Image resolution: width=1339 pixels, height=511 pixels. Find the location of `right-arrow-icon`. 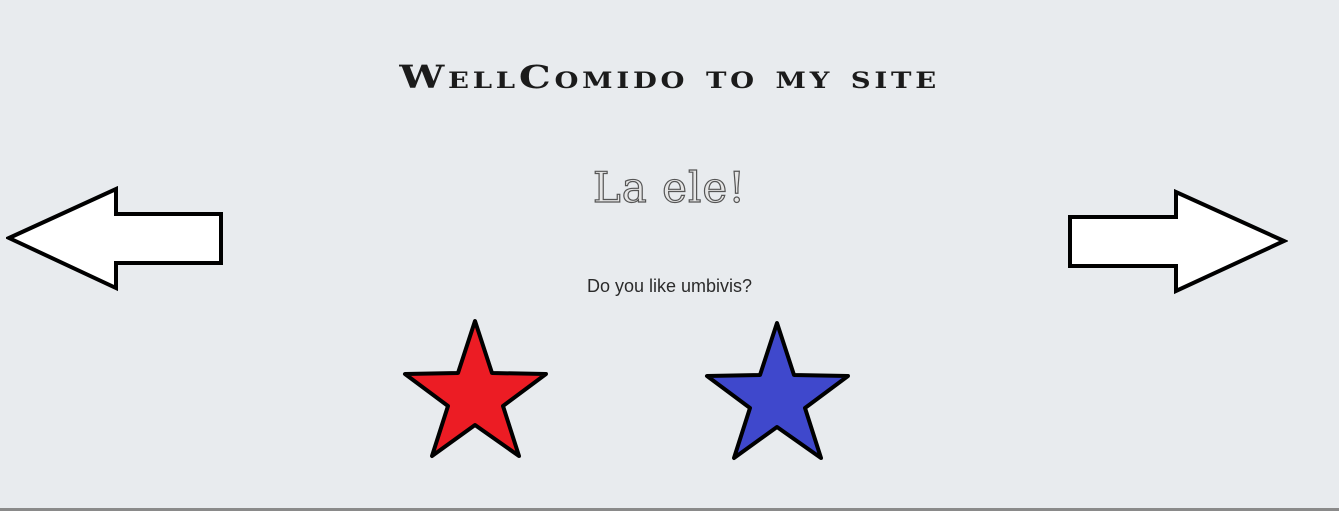

right-arrow-icon is located at coordinates (1178, 241).